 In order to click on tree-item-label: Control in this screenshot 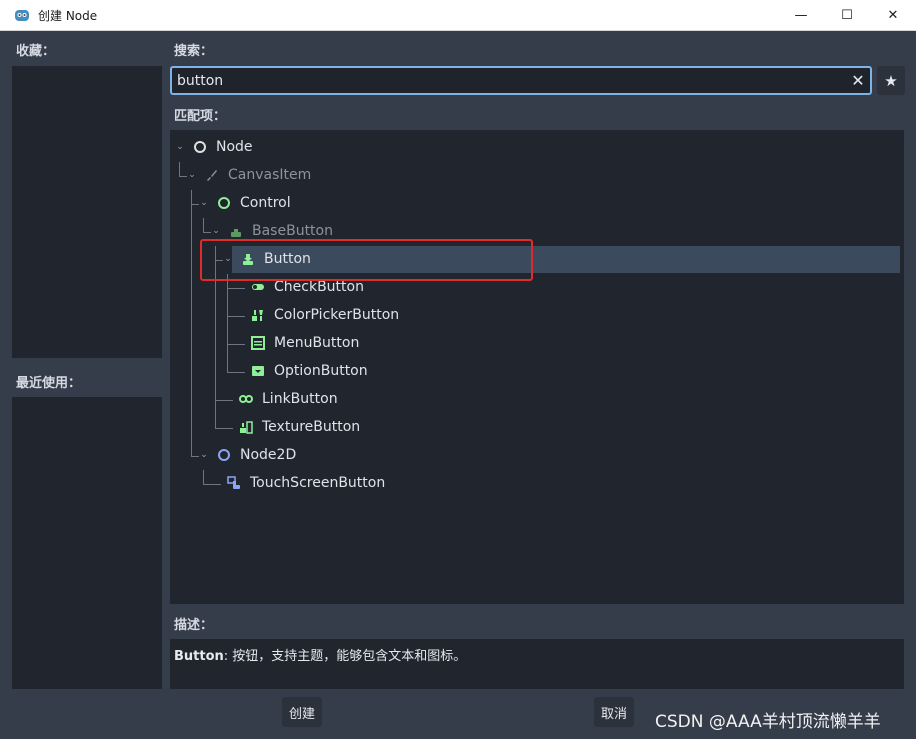, I will do `click(265, 203)`.